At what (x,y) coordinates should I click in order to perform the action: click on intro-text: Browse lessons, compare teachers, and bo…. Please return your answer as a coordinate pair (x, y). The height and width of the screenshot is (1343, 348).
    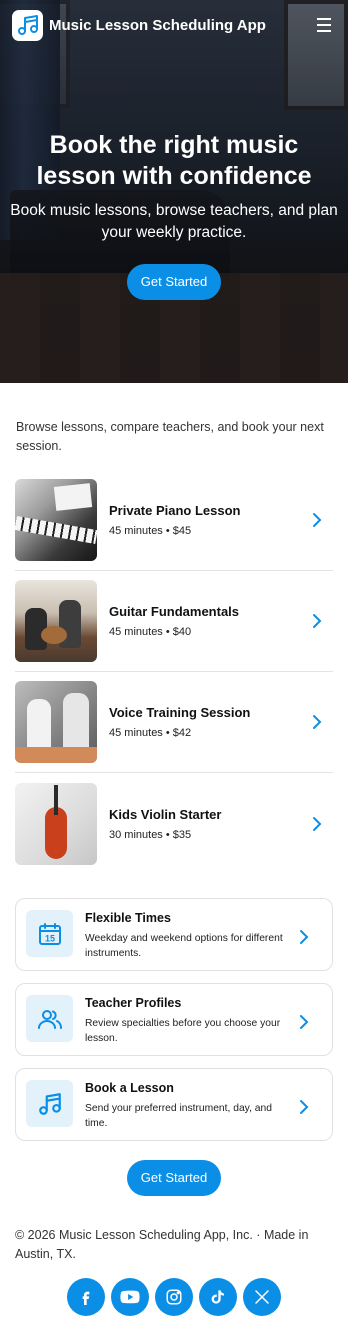
    Looking at the image, I should click on (170, 436).